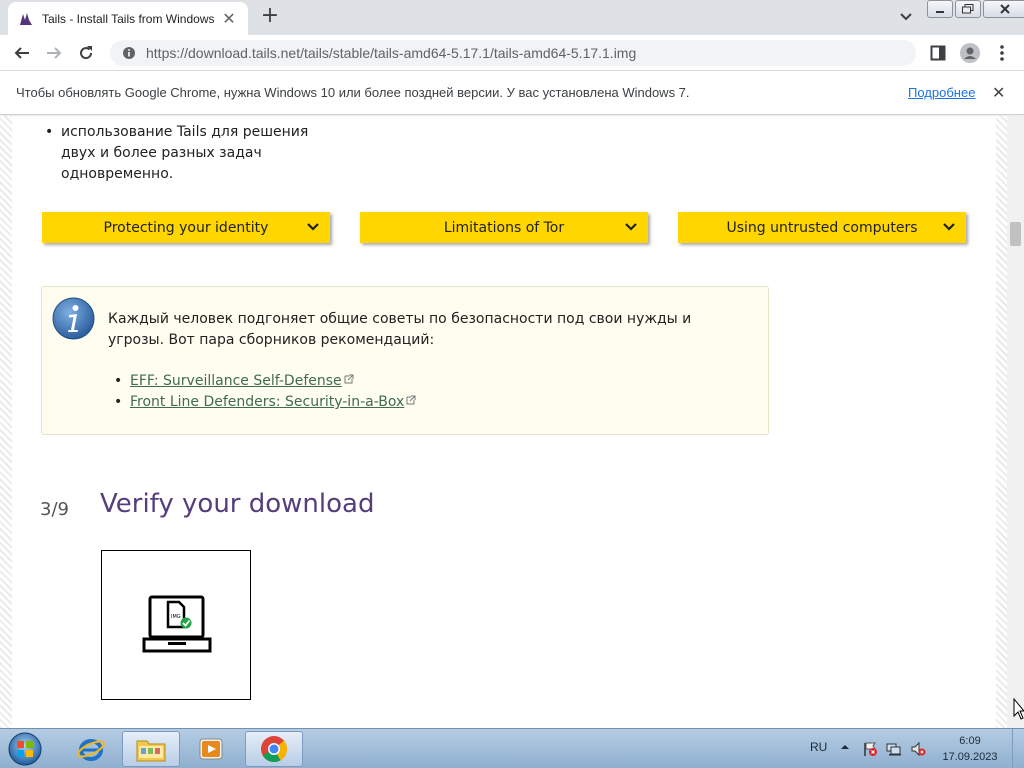 The height and width of the screenshot is (768, 1024). I want to click on back-button, so click(22, 53).